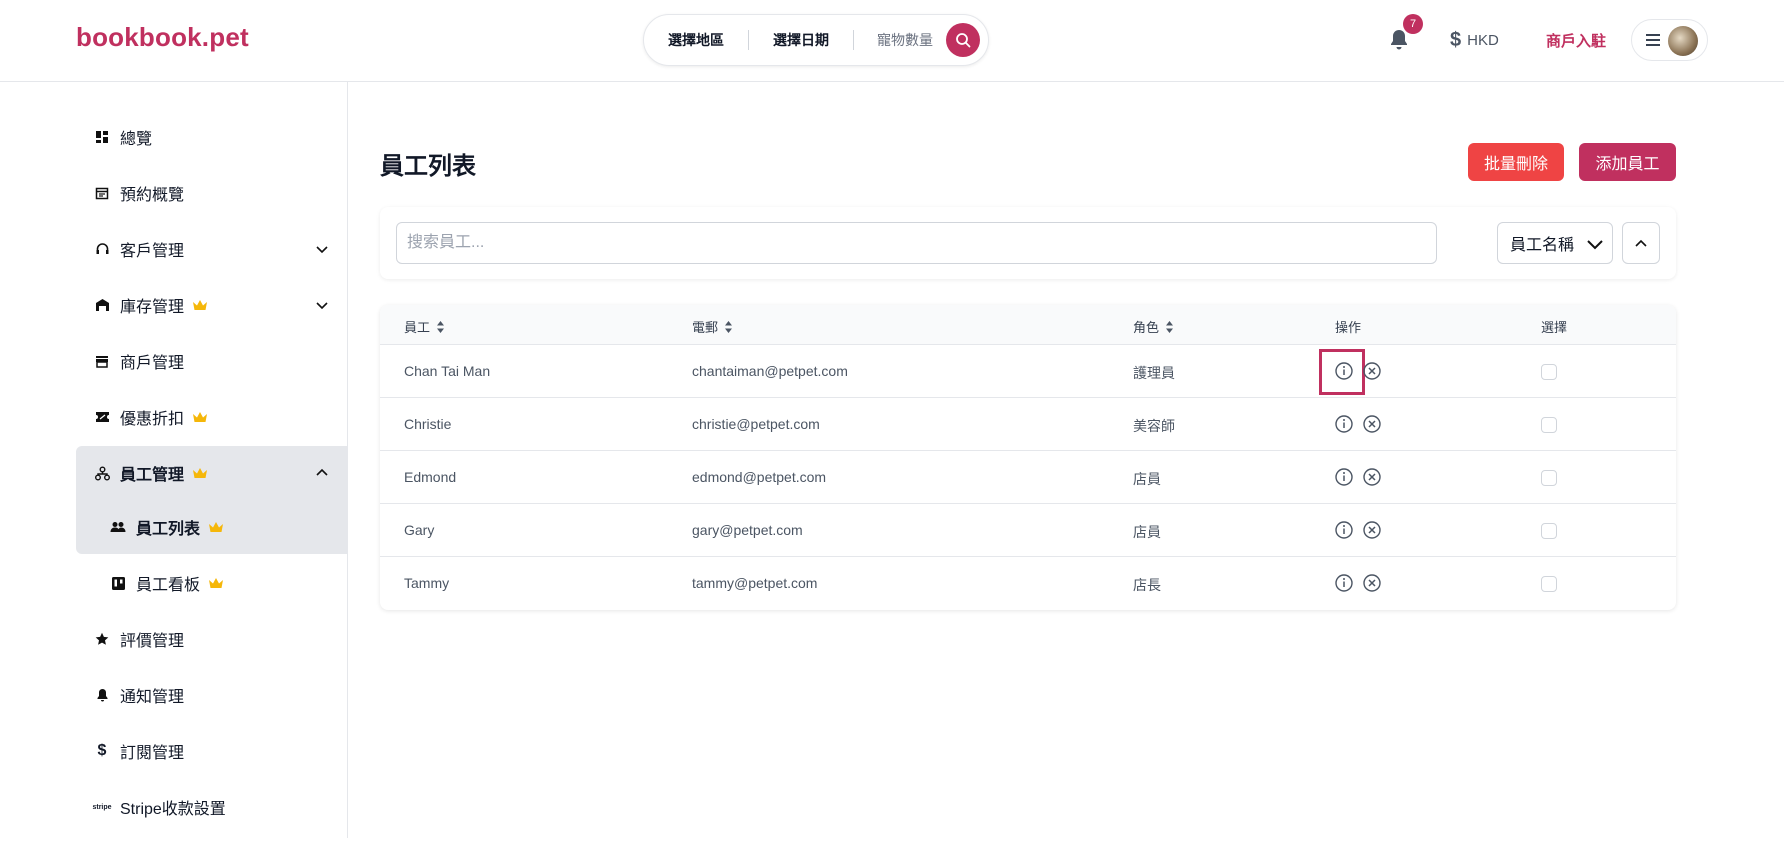 The height and width of the screenshot is (862, 1784). Describe the element at coordinates (1413, 24) in the screenshot. I see `notification-badge: 7` at that location.